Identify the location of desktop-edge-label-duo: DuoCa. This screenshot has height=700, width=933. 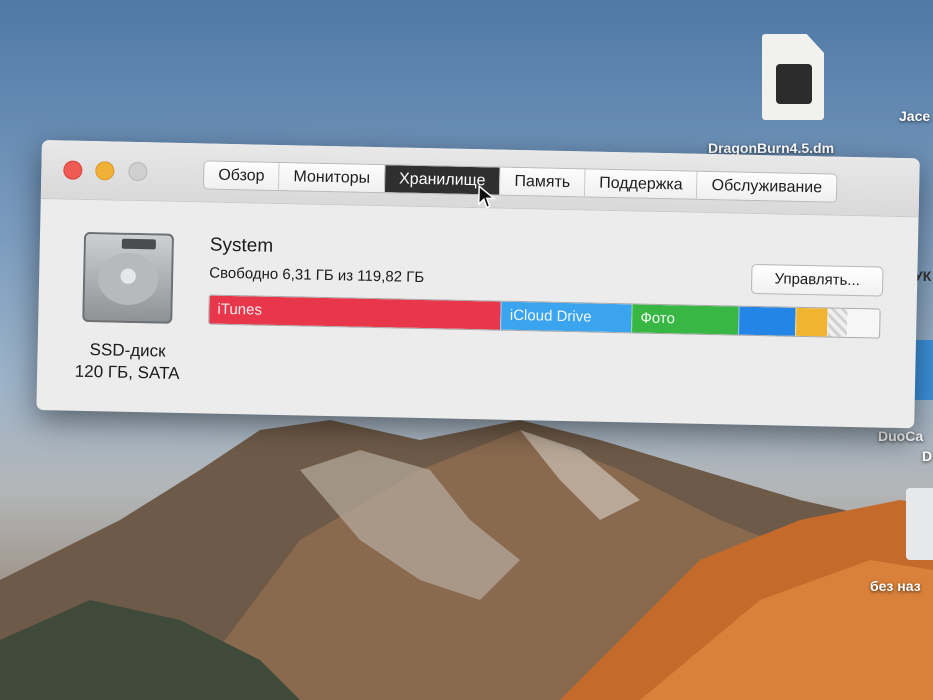
(901, 436).